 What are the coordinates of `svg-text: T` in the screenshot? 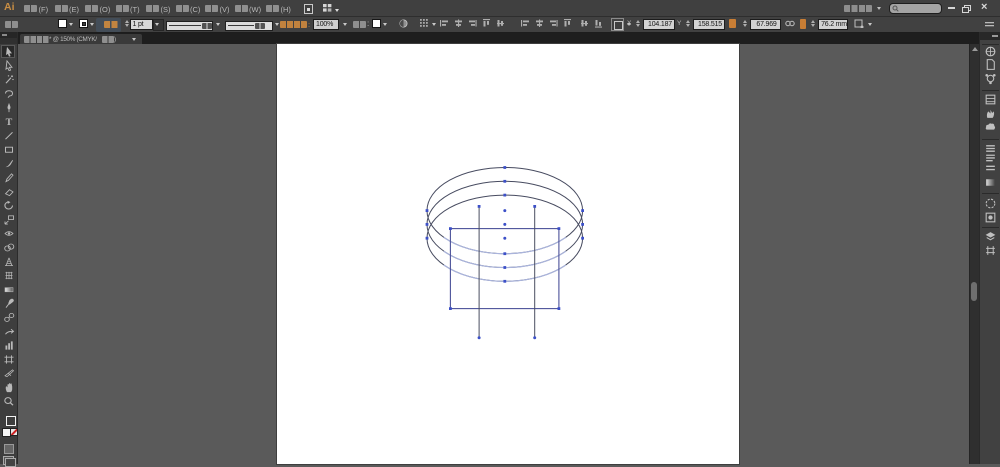 It's located at (8, 122).